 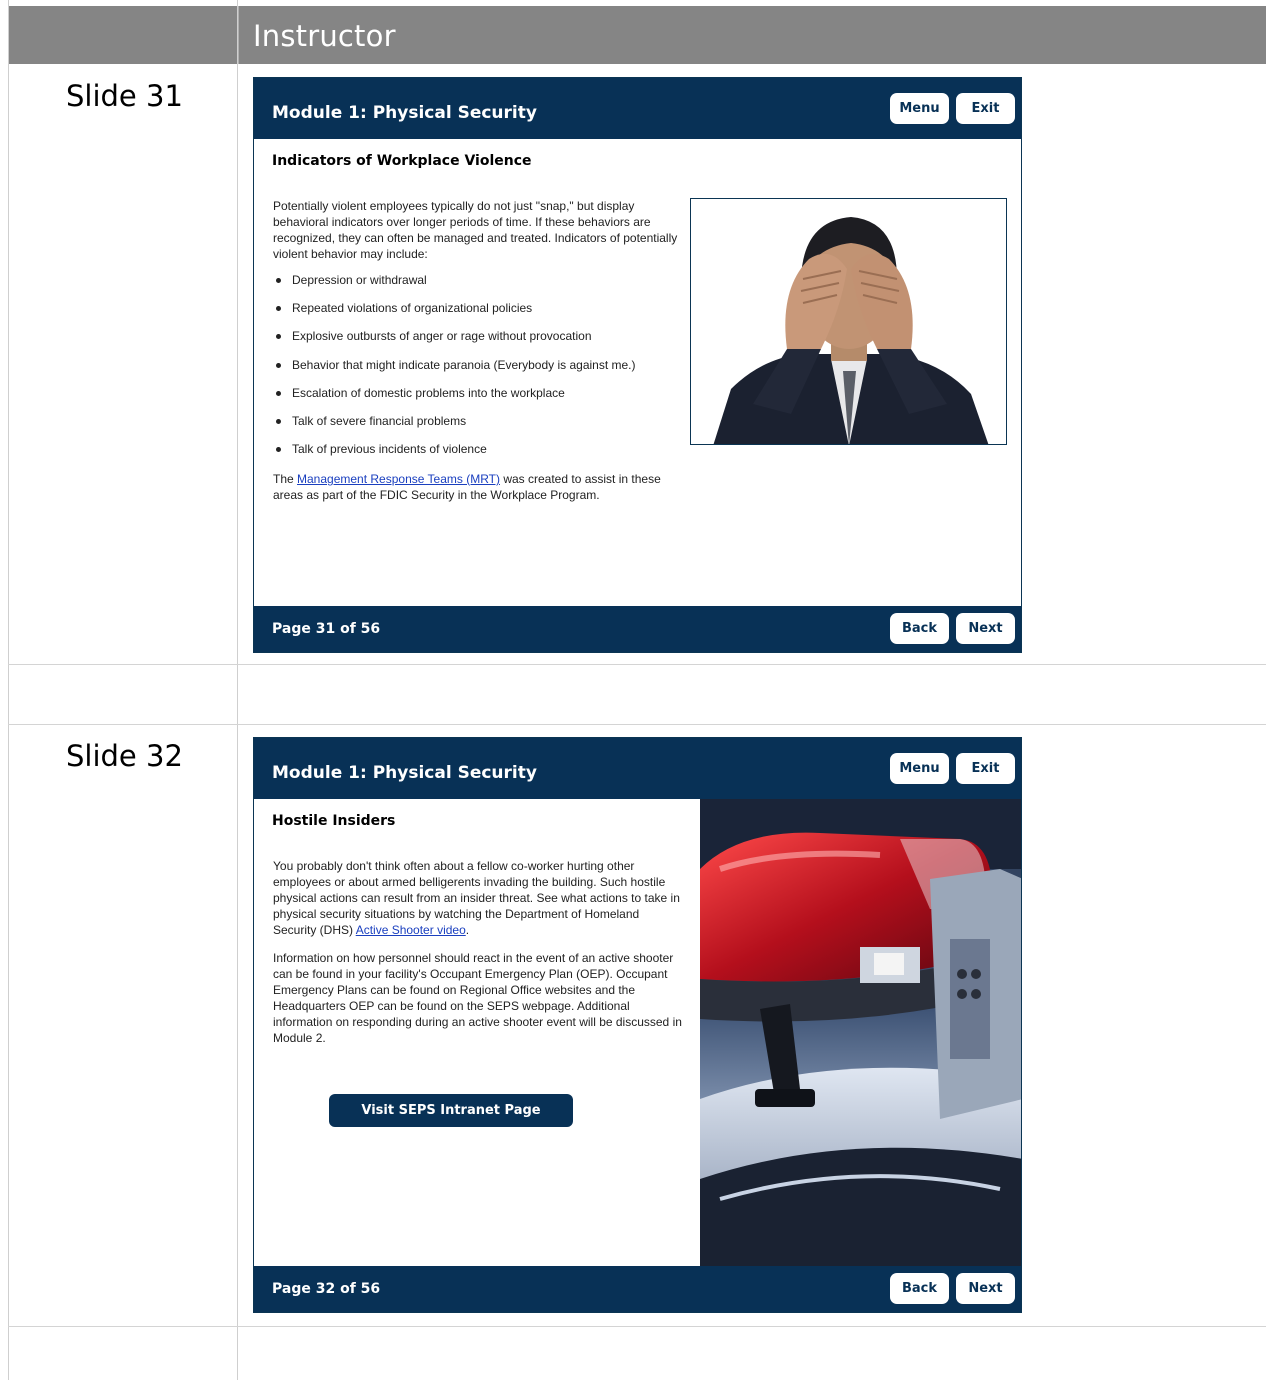 What do you see at coordinates (454, 287) in the screenshot?
I see `list-item: Depression or withdrawal` at bounding box center [454, 287].